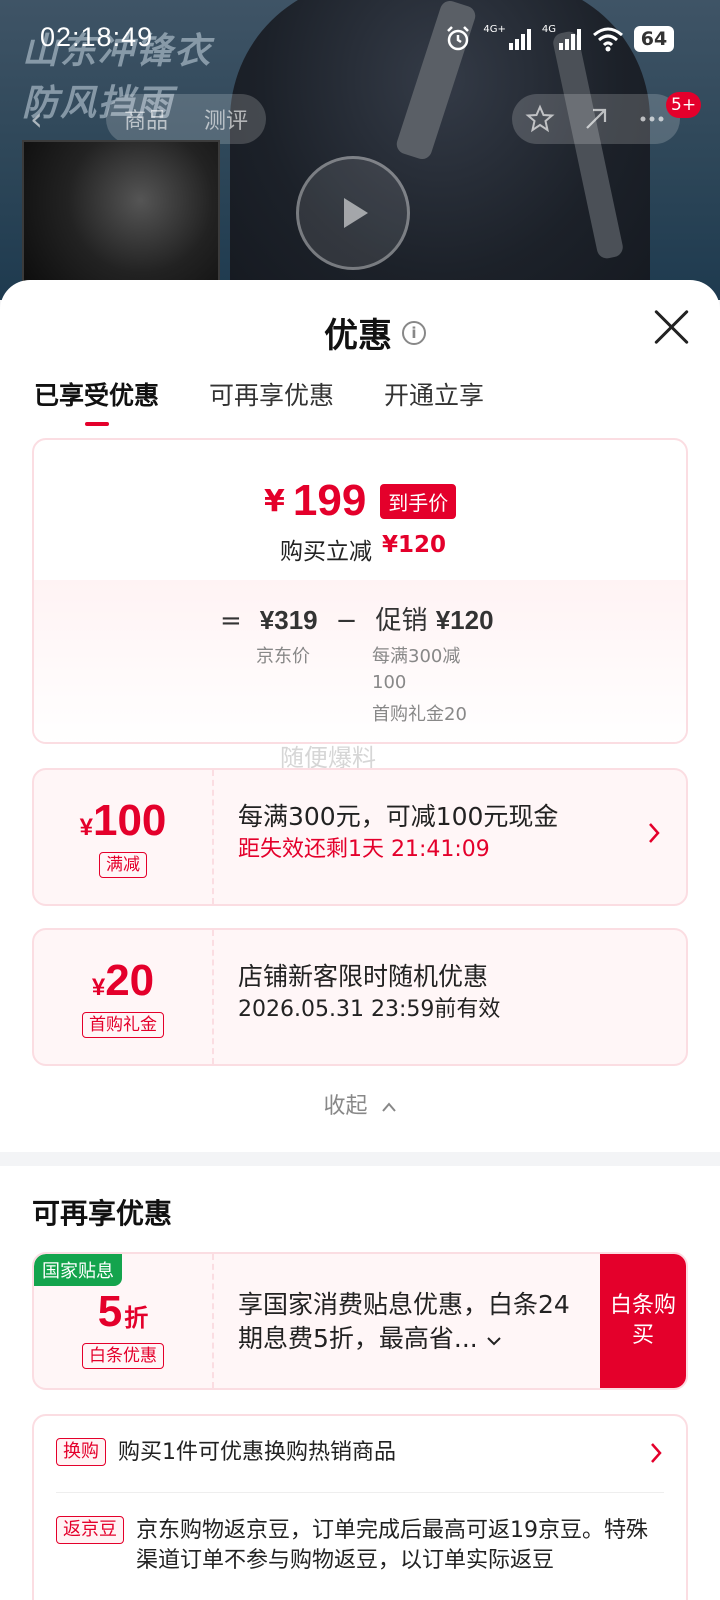 The width and height of the screenshot is (720, 1600). Describe the element at coordinates (494, 1341) in the screenshot. I see `chevron-down-icon` at that location.